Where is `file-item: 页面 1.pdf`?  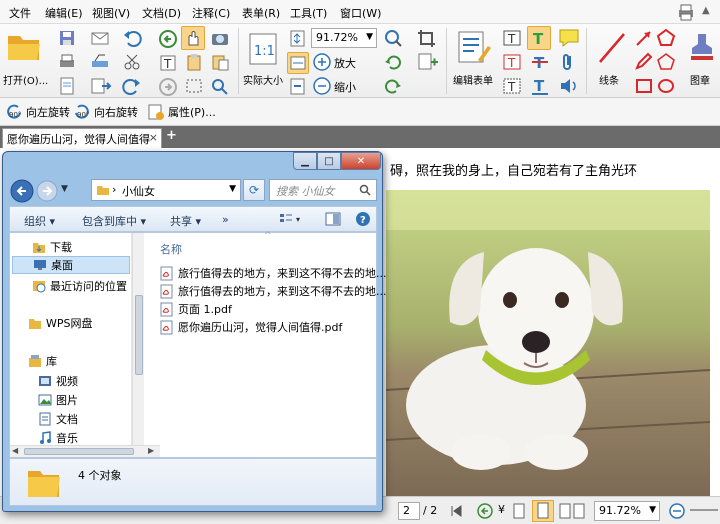 file-item: 页面 1.pdf is located at coordinates (196, 309).